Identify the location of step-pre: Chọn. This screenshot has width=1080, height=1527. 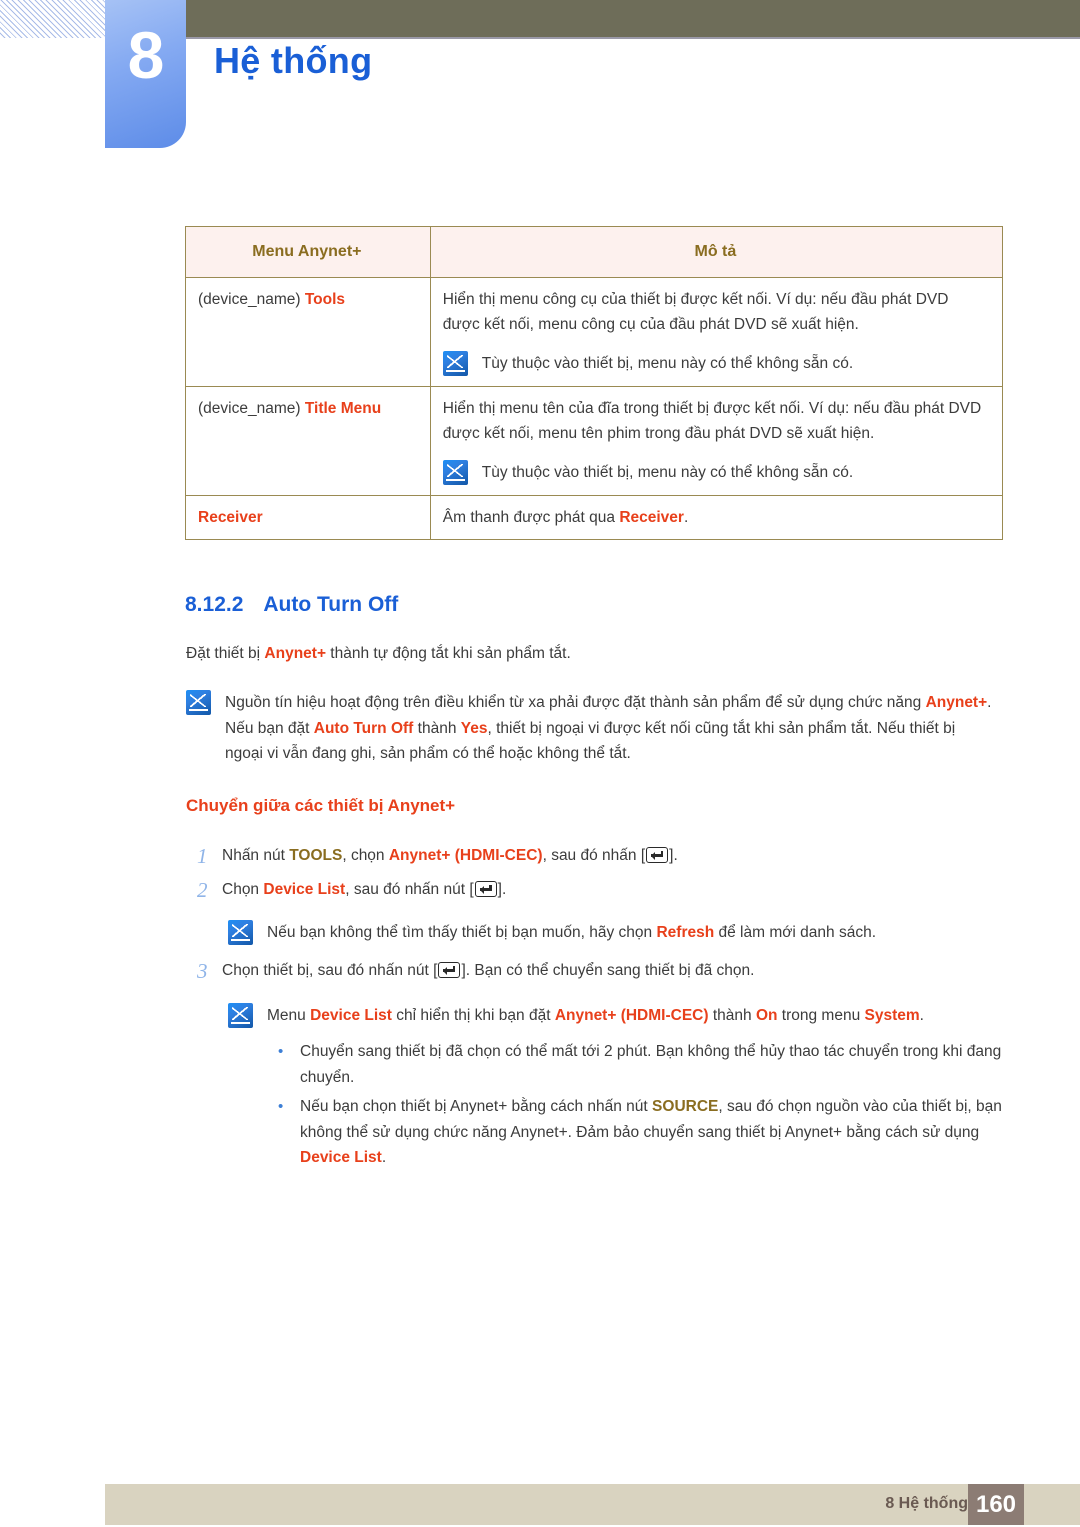
(243, 889).